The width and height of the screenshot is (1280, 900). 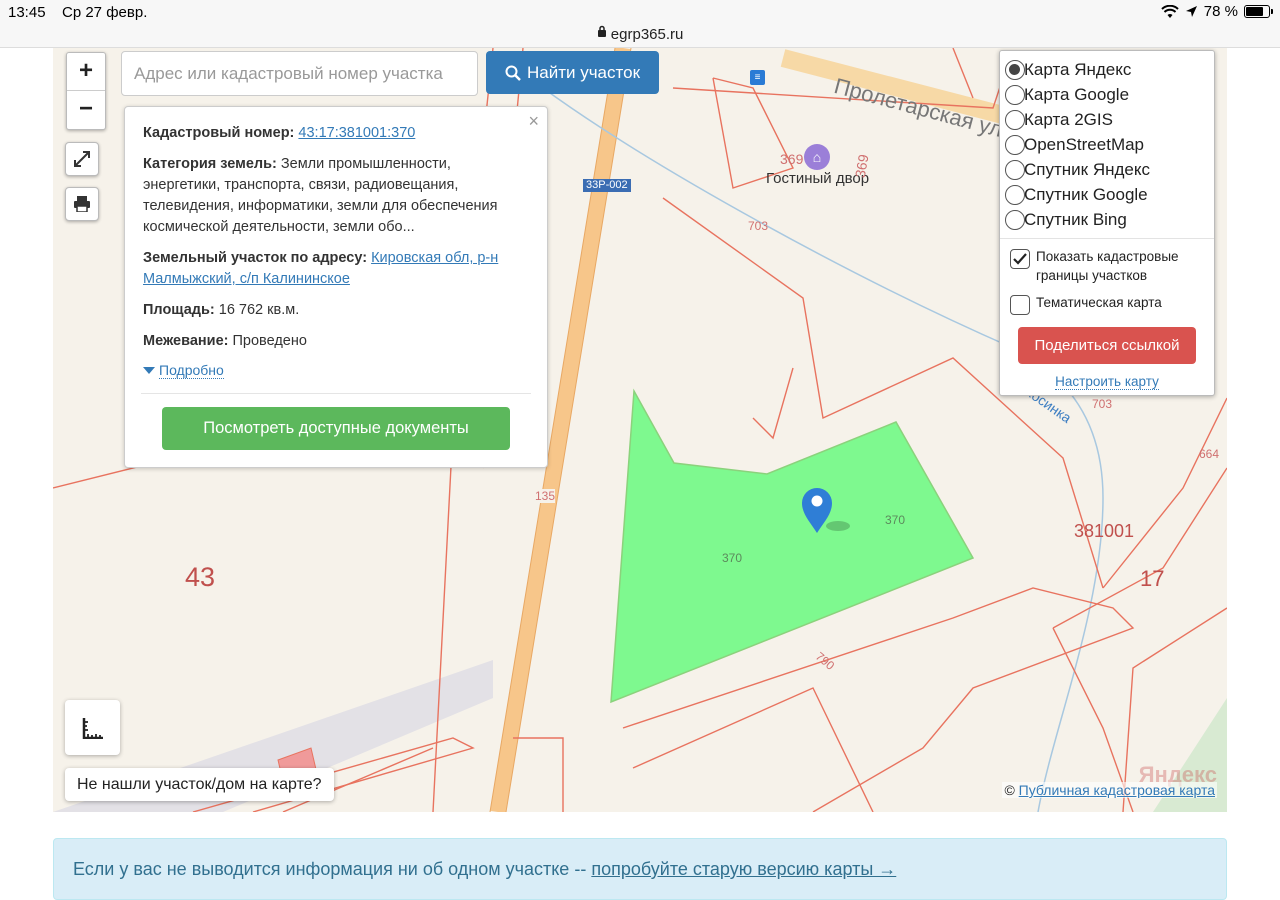 What do you see at coordinates (1104, 531) in the screenshot?
I see `quarter-label: 381001` at bounding box center [1104, 531].